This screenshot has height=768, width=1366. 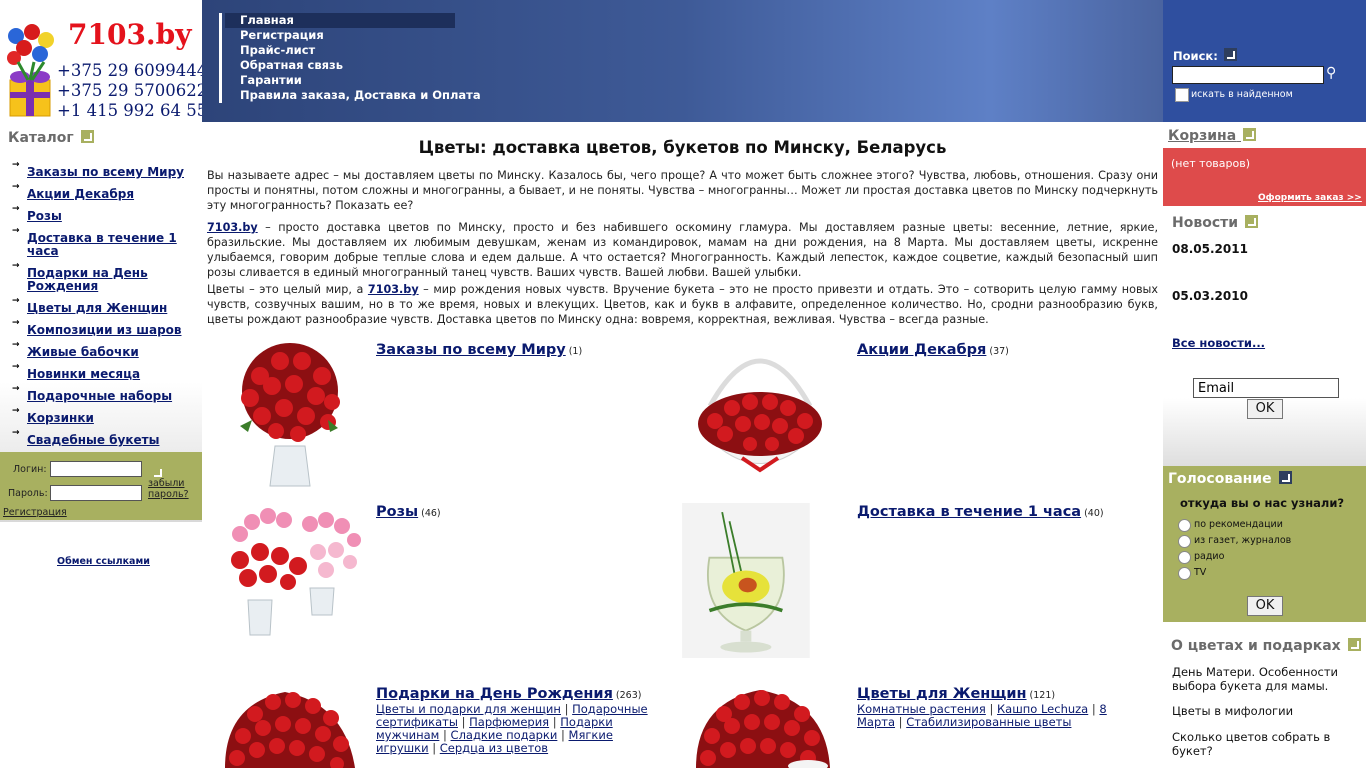 What do you see at coordinates (1209, 556) in the screenshot?
I see `vote-option-label: радио` at bounding box center [1209, 556].